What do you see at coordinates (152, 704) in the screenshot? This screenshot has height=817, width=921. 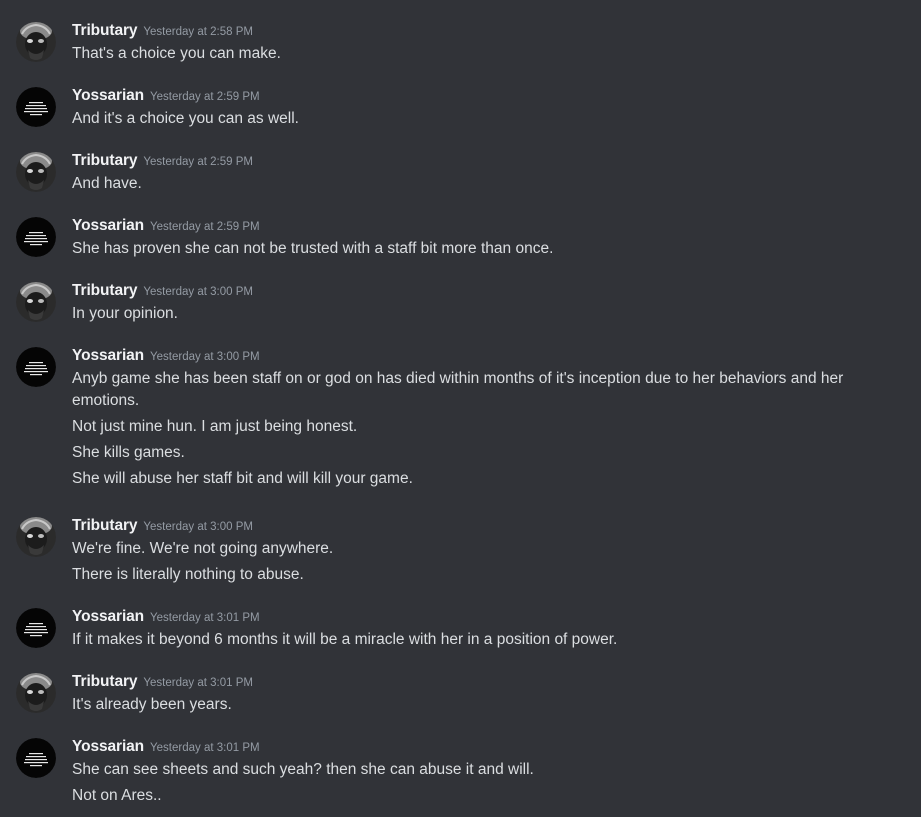 I see `message-text: It's already been years.` at bounding box center [152, 704].